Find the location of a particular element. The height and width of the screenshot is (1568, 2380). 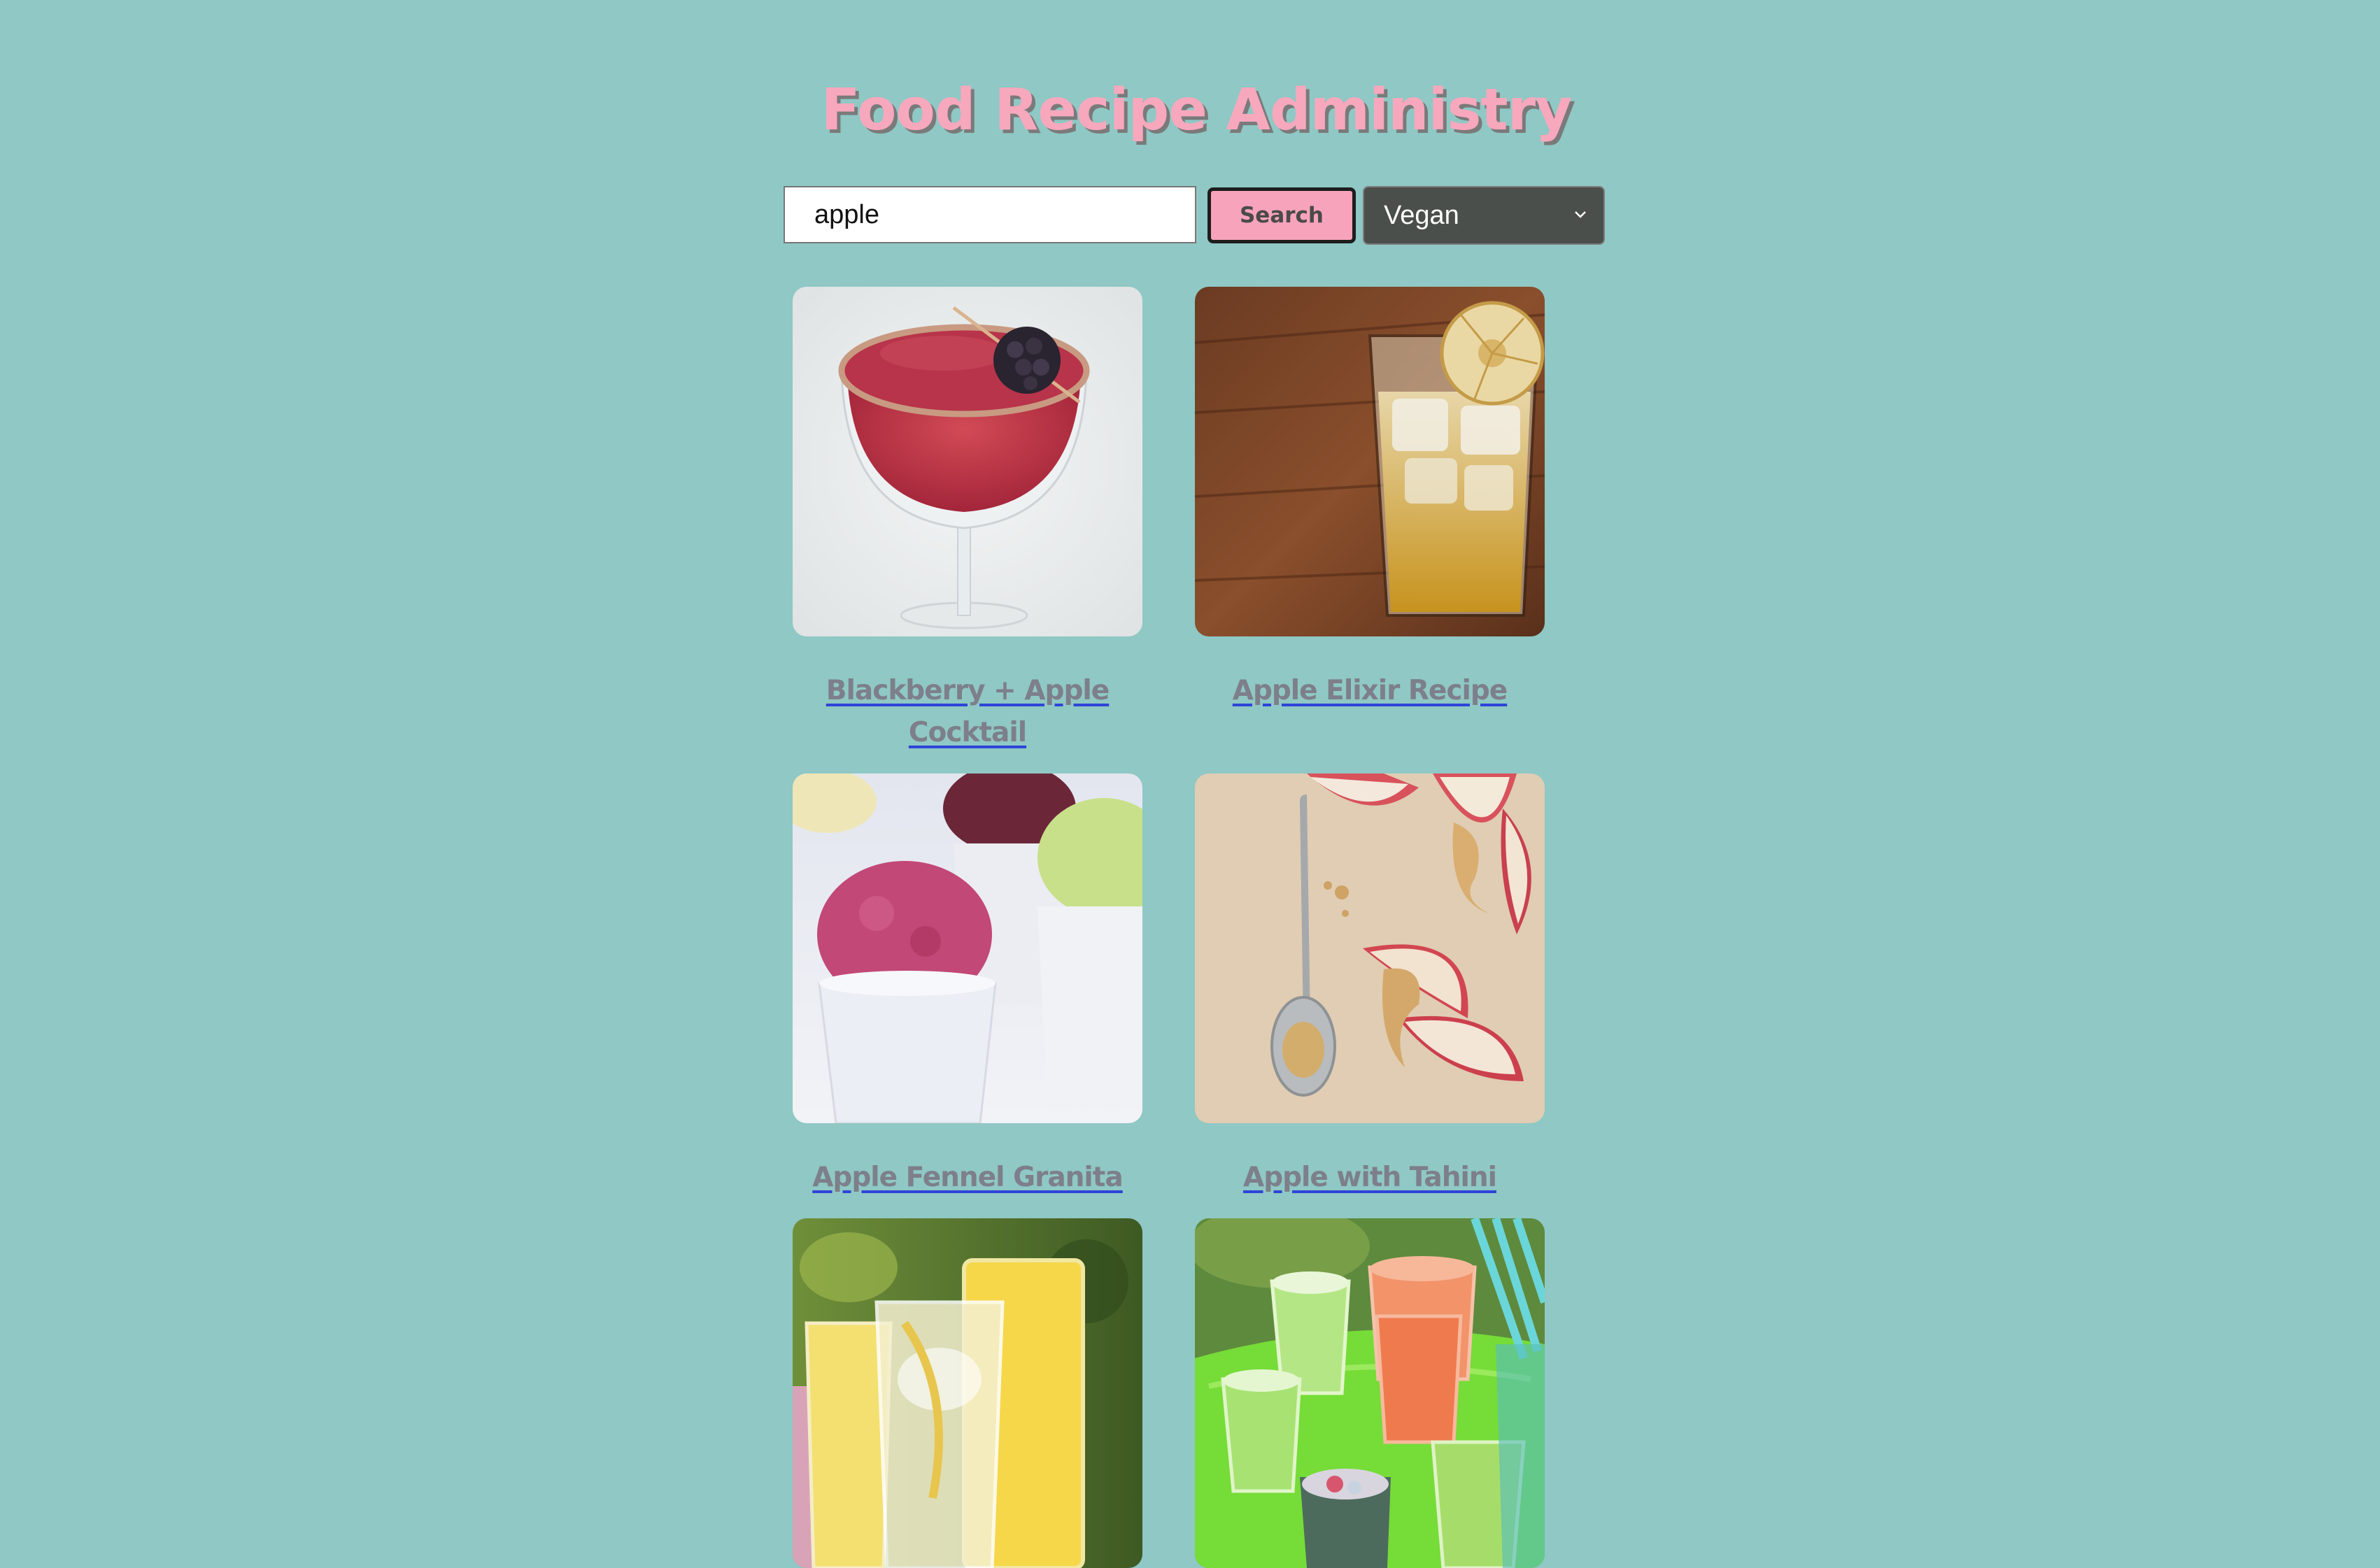

recipe-title-link: Apple with Tahini is located at coordinates (1370, 1178).